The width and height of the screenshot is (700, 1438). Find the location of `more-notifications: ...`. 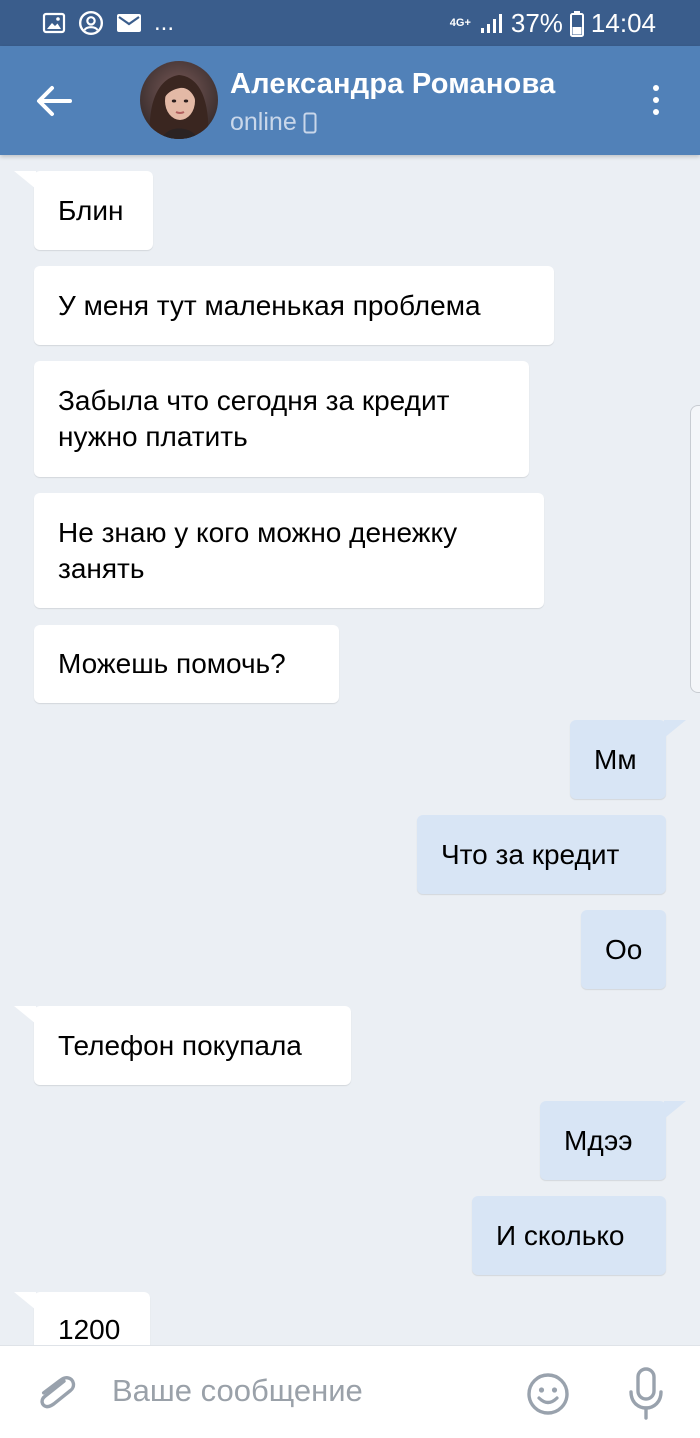

more-notifications: ... is located at coordinates (164, 22).